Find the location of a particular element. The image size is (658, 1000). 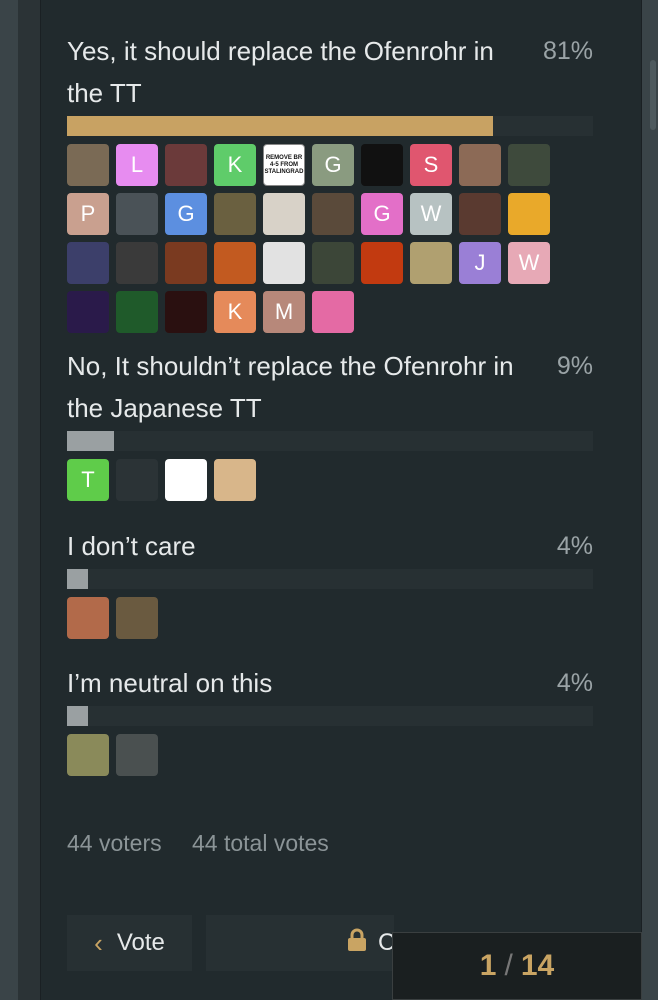

vote-button: ‹ Vote is located at coordinates (129, 943).